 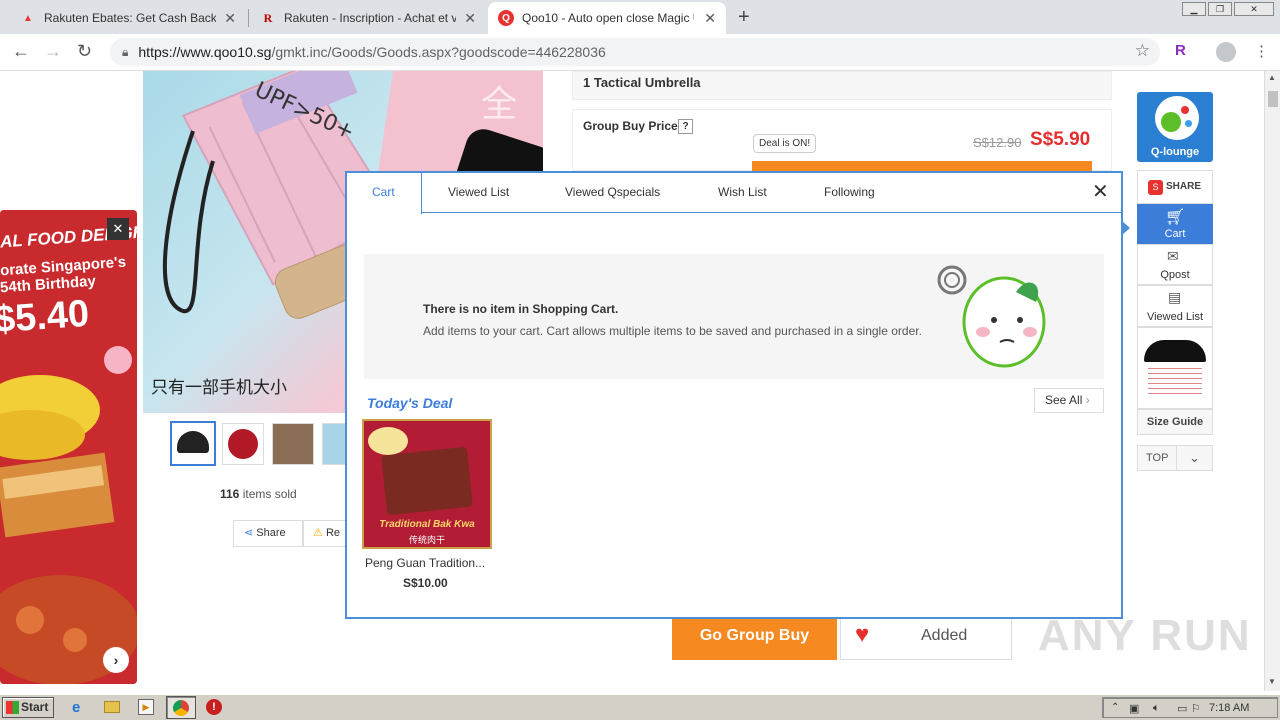 I want to click on start-label: Start, so click(x=35, y=707).